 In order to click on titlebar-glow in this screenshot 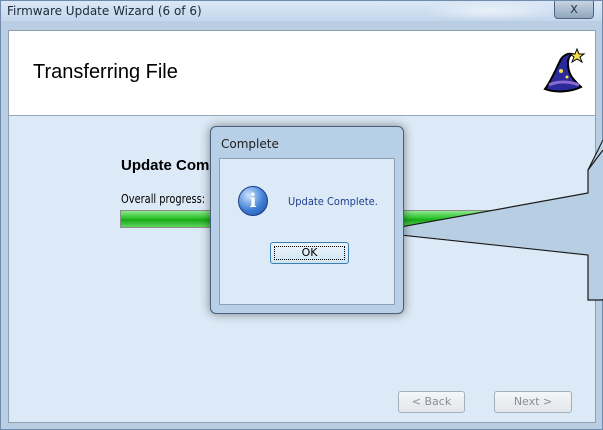, I will do `click(491, 11)`.